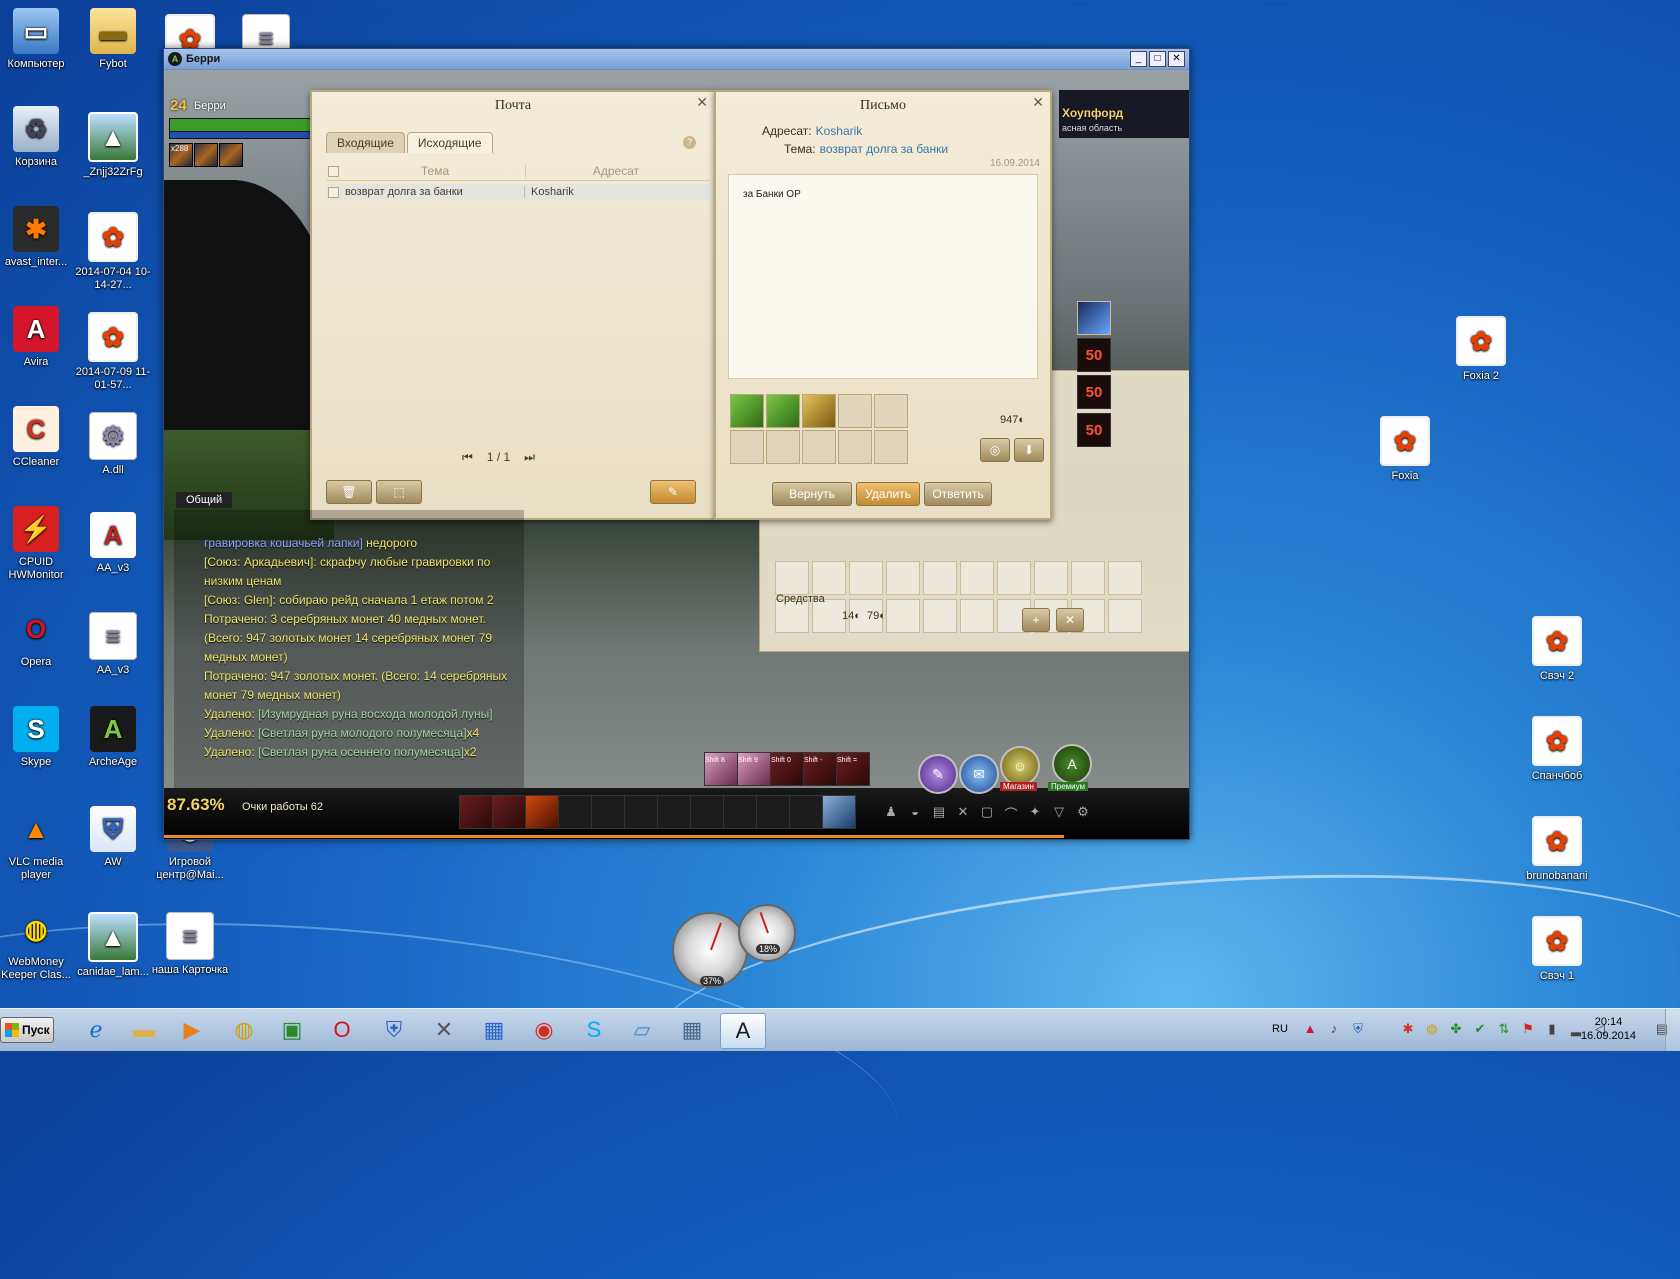 This screenshot has height=1279, width=1680. I want to click on tools-button: ✕, so click(1070, 620).